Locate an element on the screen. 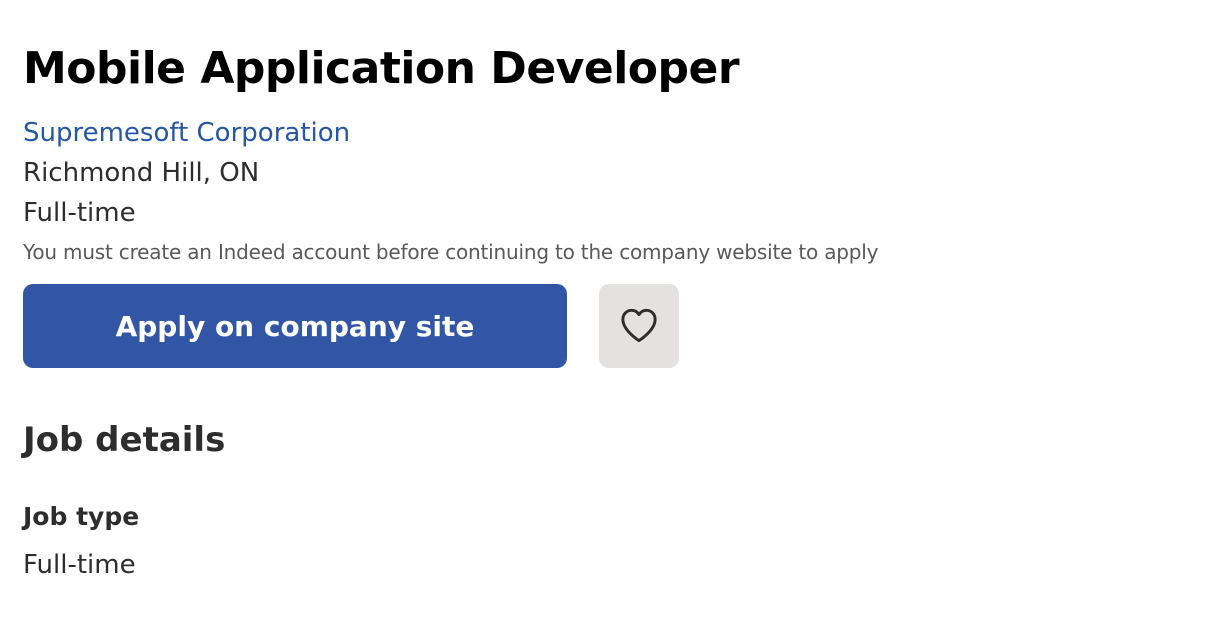  save-job-button is located at coordinates (639, 326).